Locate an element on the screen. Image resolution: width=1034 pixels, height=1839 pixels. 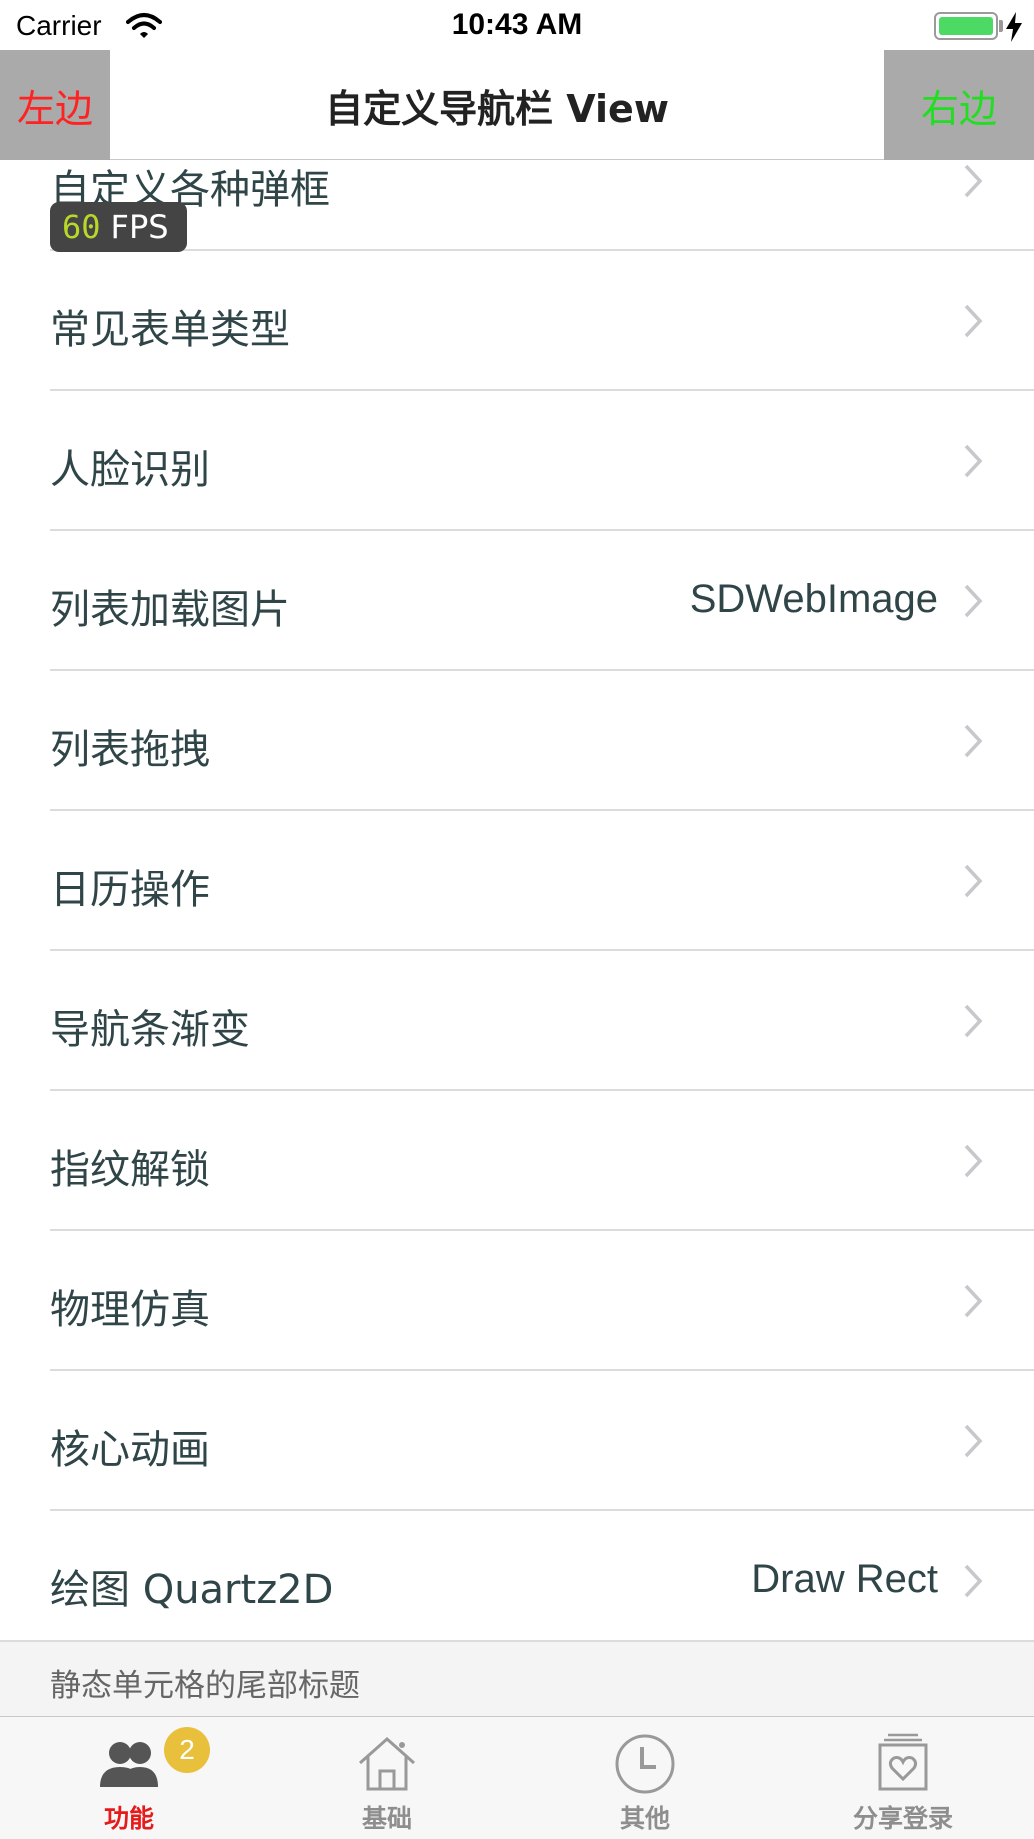
table-row: 核心动画 is located at coordinates (517, 1441).